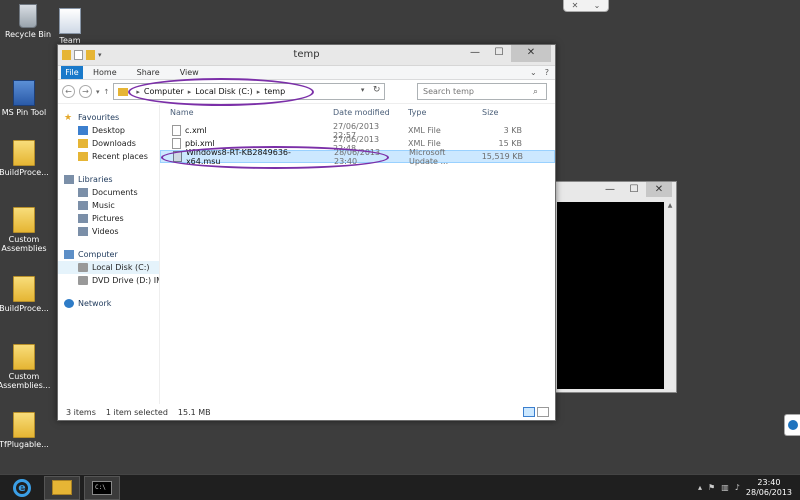 The image size is (800, 500). Describe the element at coordinates (108, 267) in the screenshot. I see `nav-item-local-disk: Local Disk (C:)` at that location.